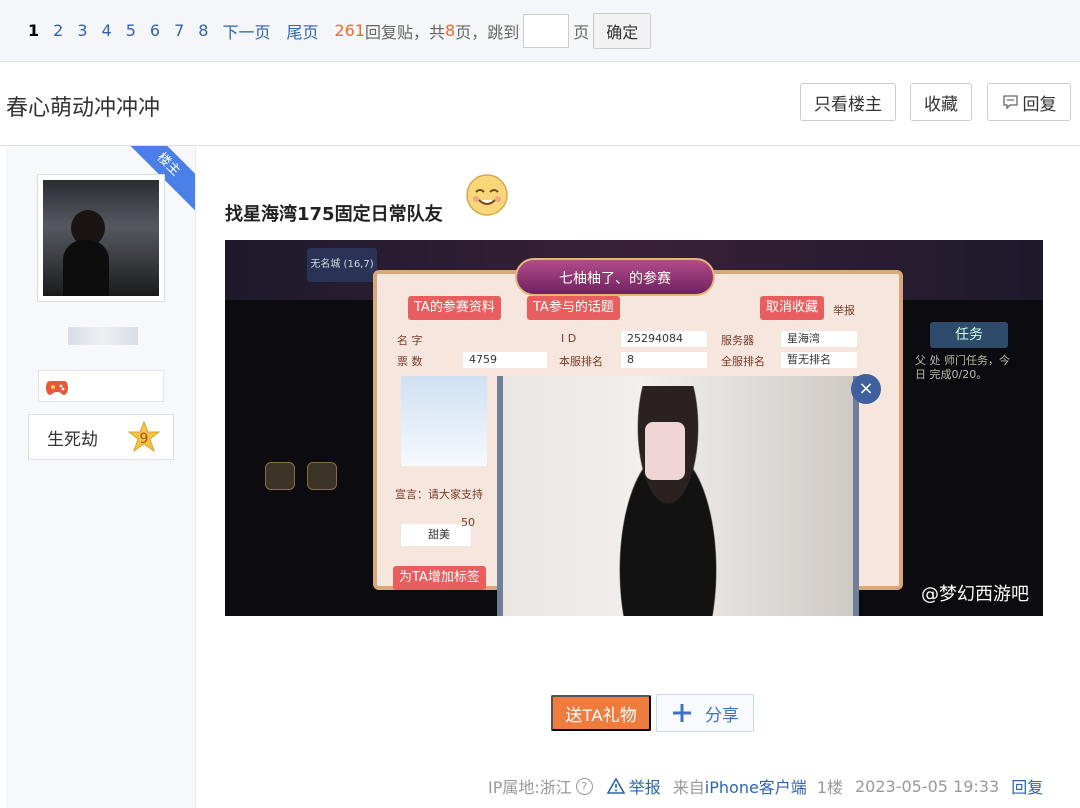 The height and width of the screenshot is (808, 1080). Describe the element at coordinates (131, 30) in the screenshot. I see `page-link-5: 5` at that location.